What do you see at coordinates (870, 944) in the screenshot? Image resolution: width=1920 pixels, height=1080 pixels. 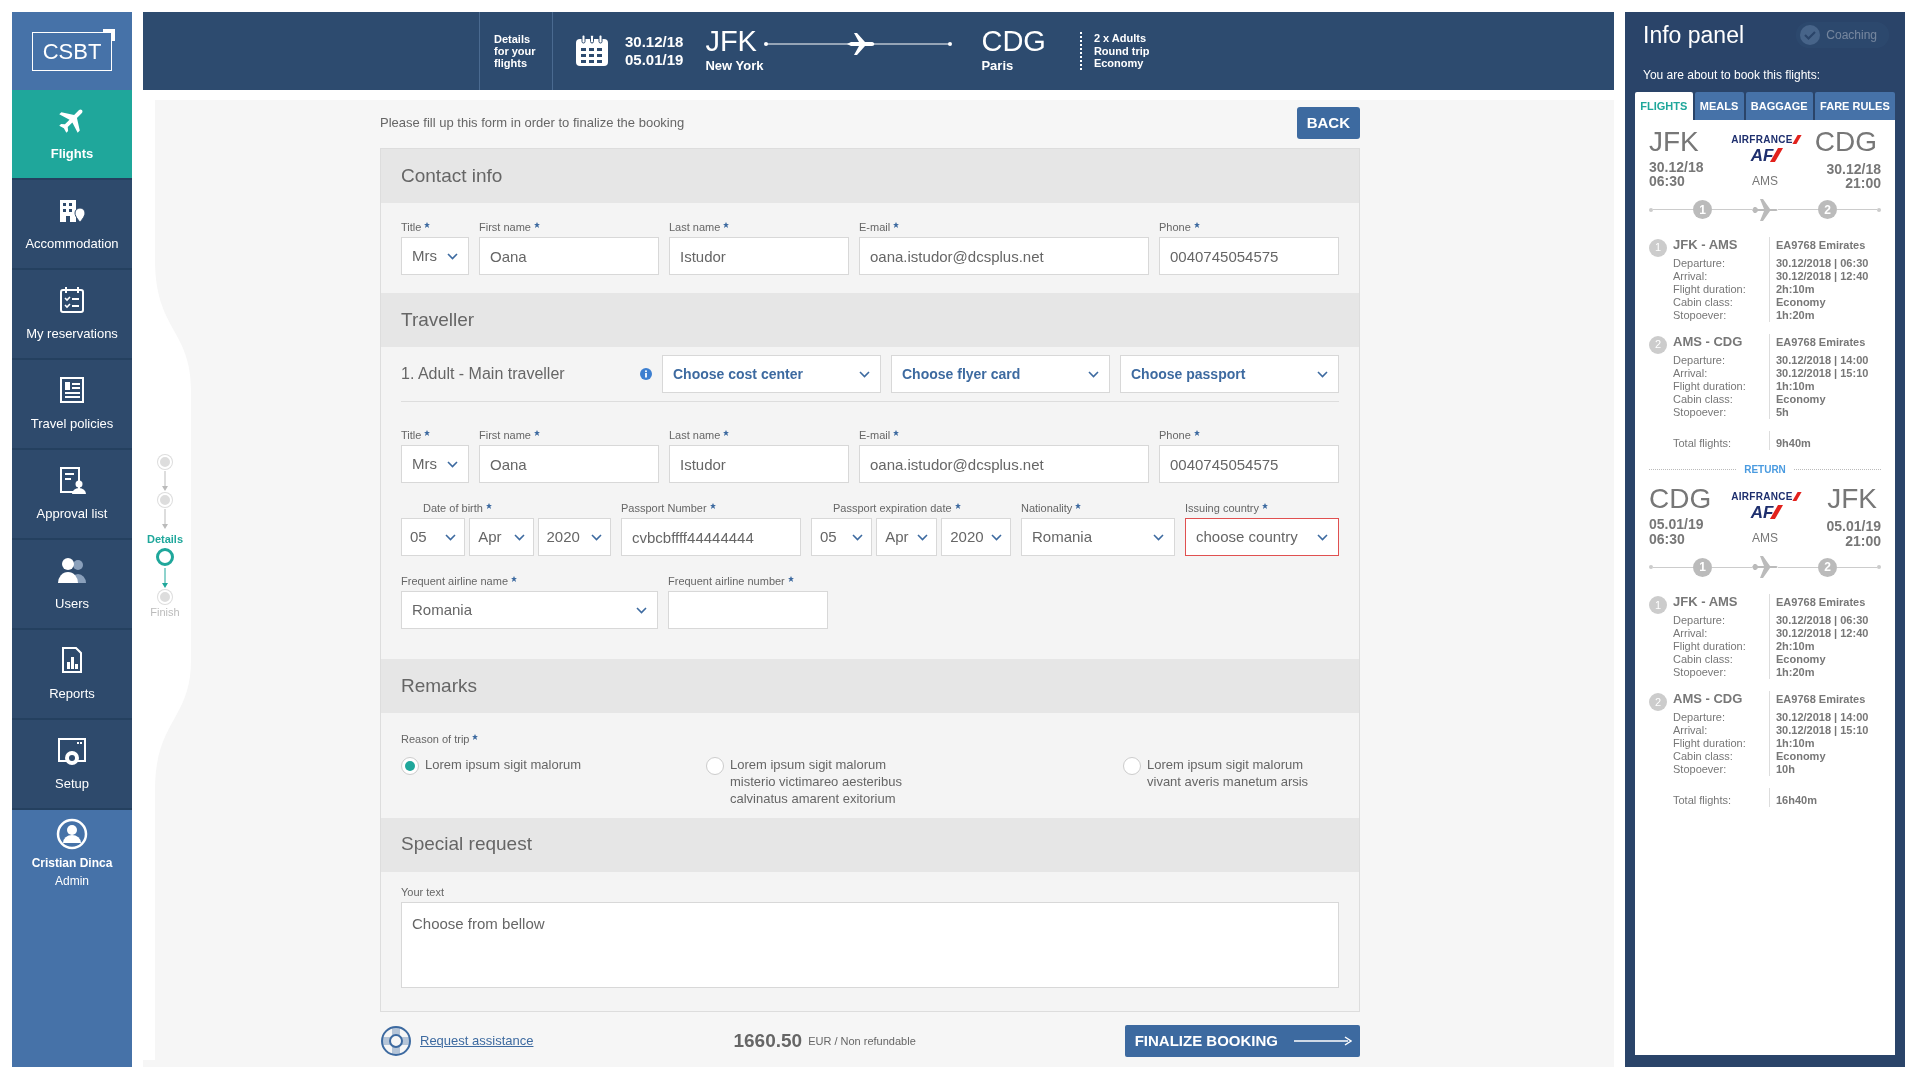 I see `text-area: Choose from bellow` at bounding box center [870, 944].